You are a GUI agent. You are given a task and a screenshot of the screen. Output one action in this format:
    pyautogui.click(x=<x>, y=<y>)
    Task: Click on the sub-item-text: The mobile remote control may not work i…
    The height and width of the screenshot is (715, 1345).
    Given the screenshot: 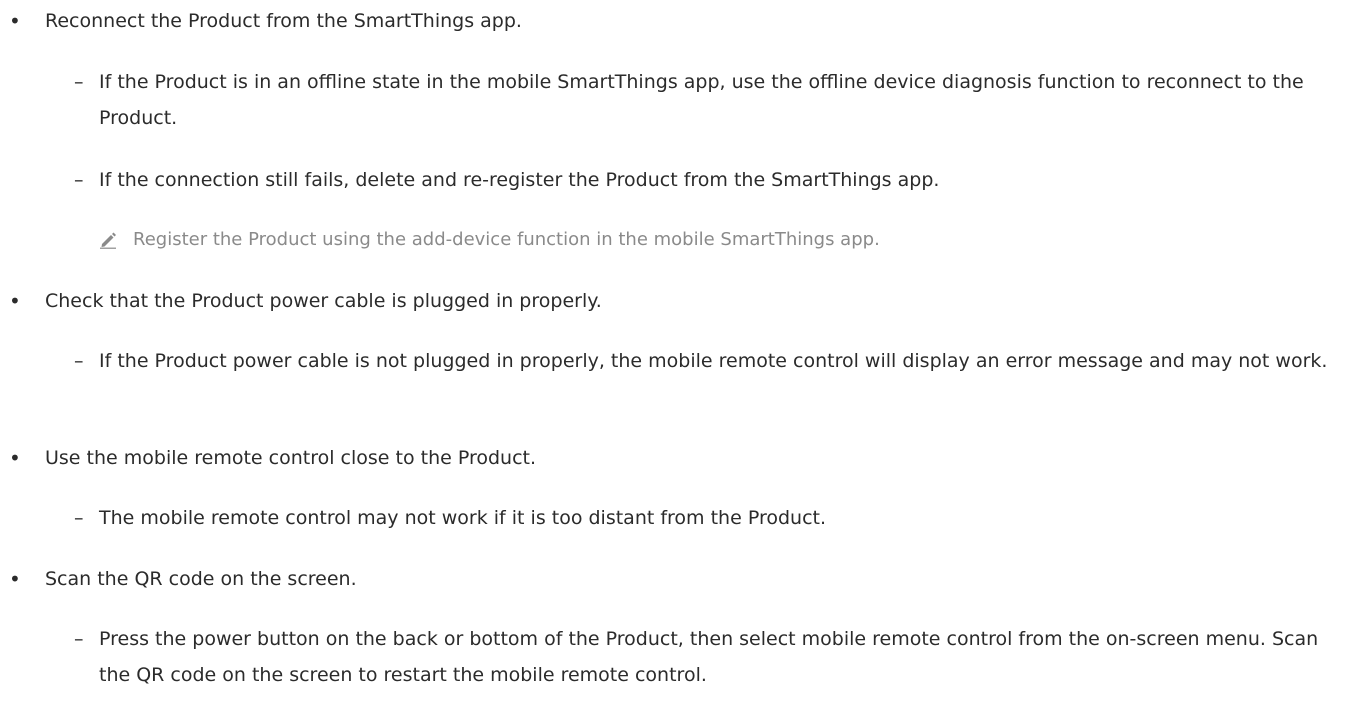 What is the action you would take?
    pyautogui.click(x=463, y=518)
    